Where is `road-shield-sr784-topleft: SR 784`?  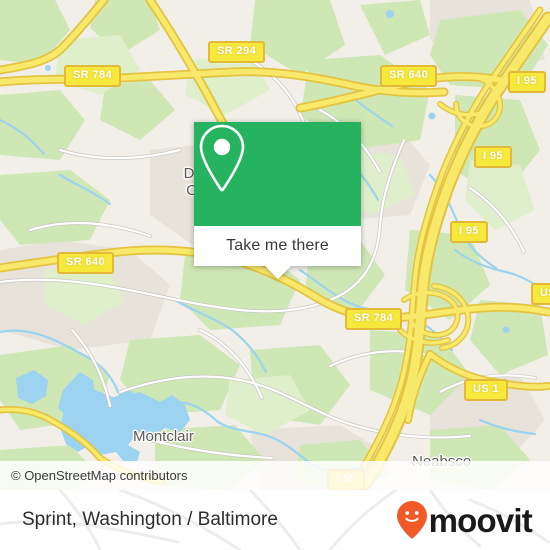 road-shield-sr784-topleft: SR 784 is located at coordinates (93, 76).